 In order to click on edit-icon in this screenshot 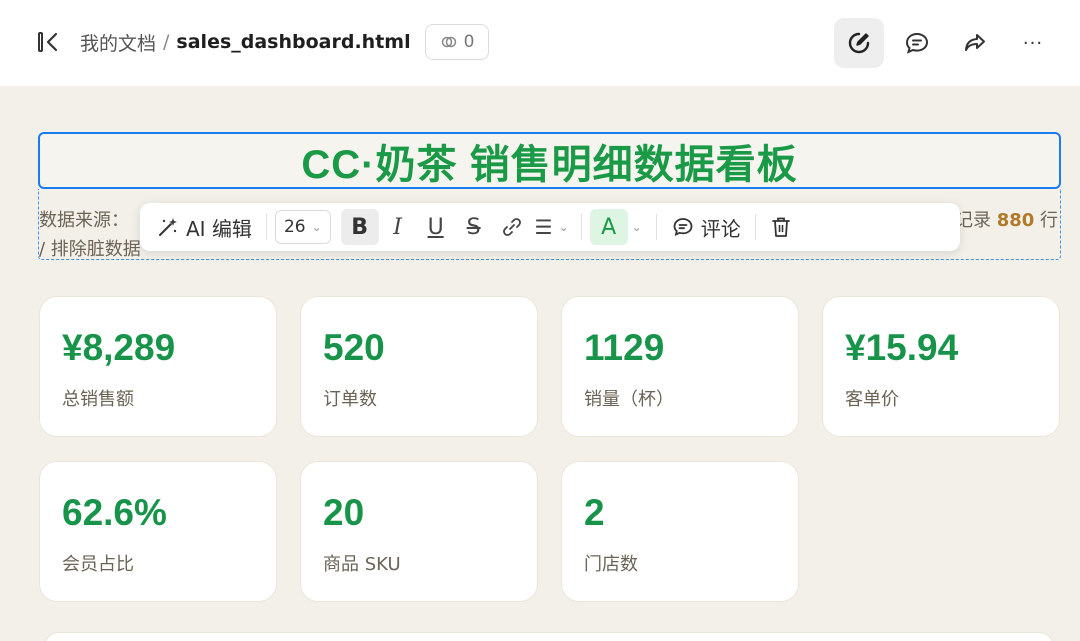, I will do `click(859, 43)`.